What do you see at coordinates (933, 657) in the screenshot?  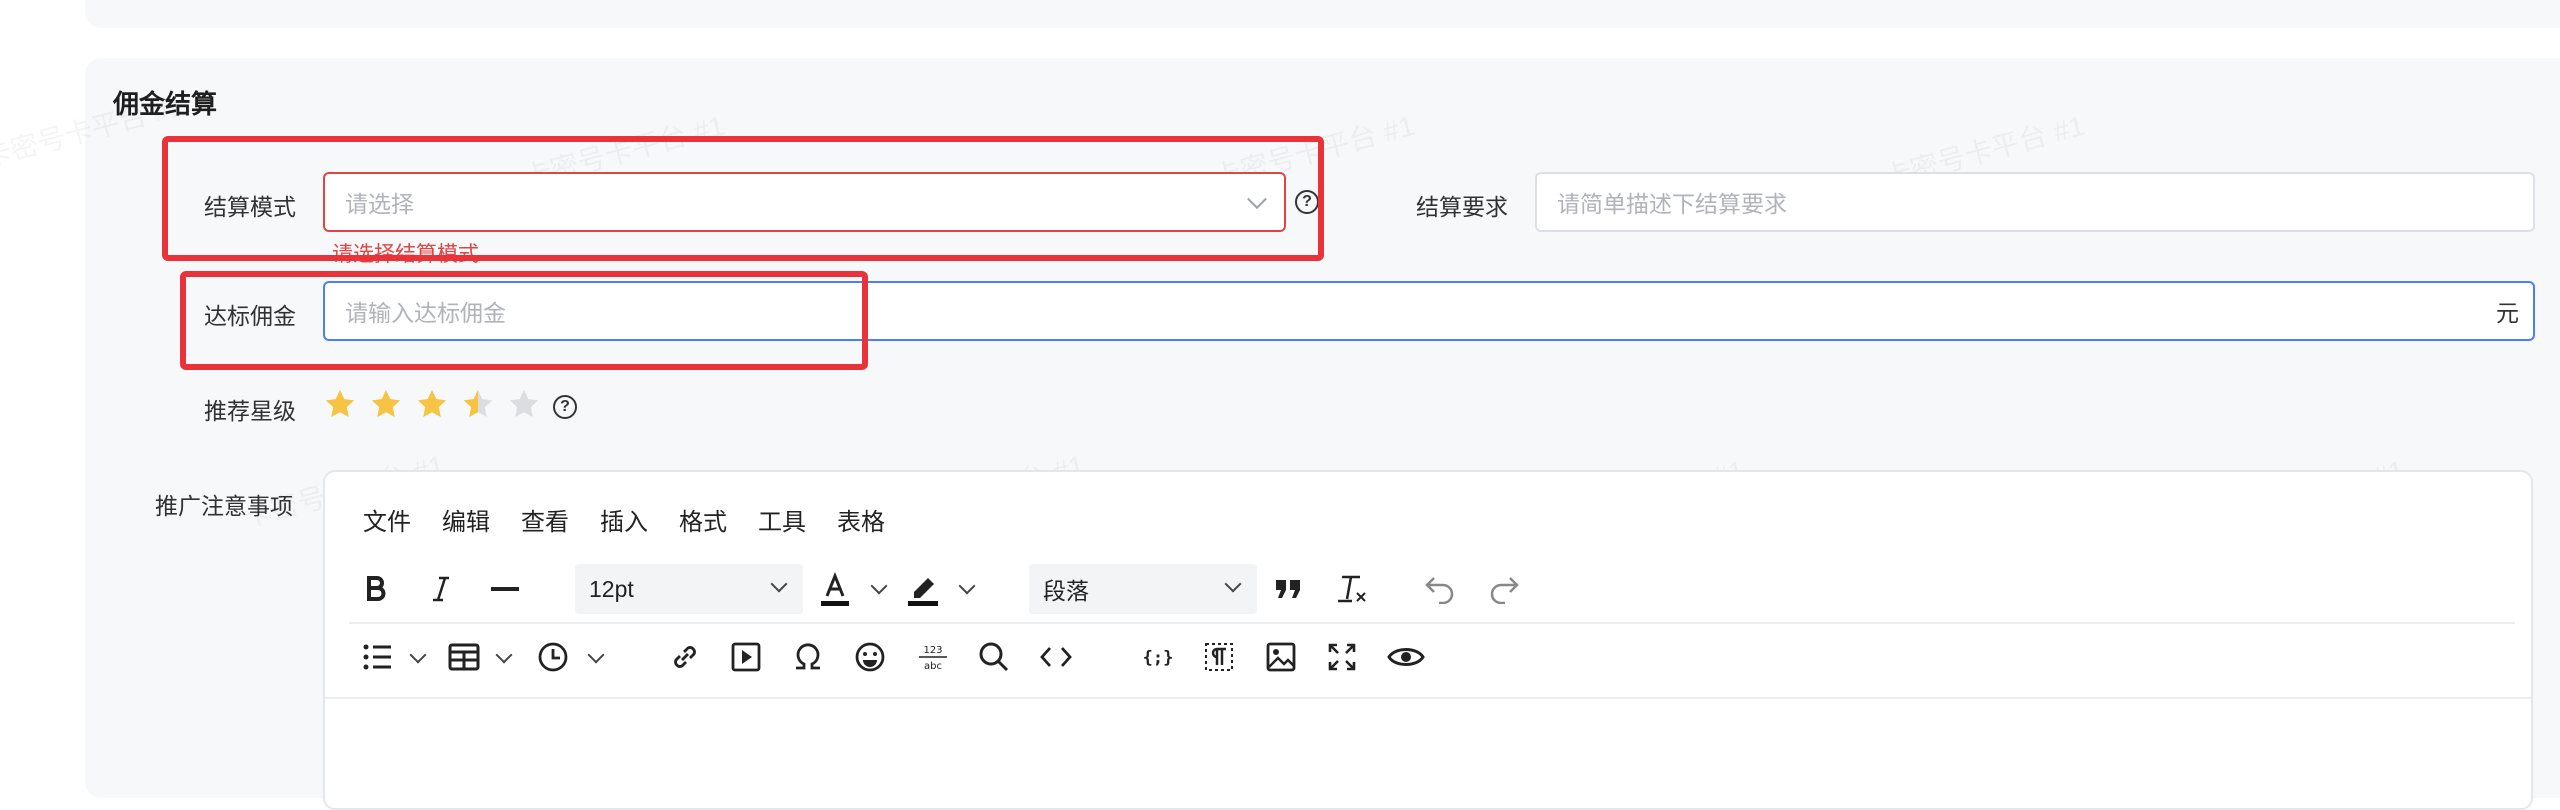 I see `word-count-icon: 123 abc` at bounding box center [933, 657].